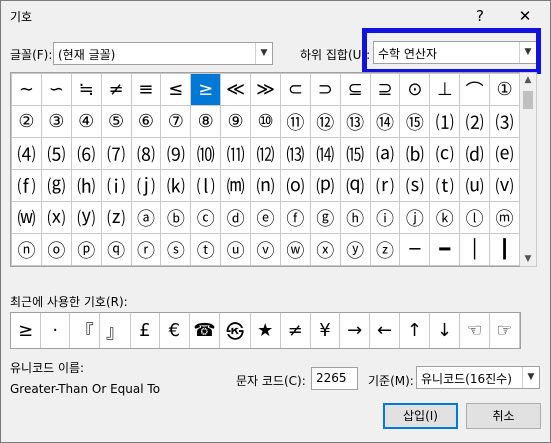 This screenshot has width=551, height=443. What do you see at coordinates (385, 121) in the screenshot?
I see `symbol-cell: ⑭` at bounding box center [385, 121].